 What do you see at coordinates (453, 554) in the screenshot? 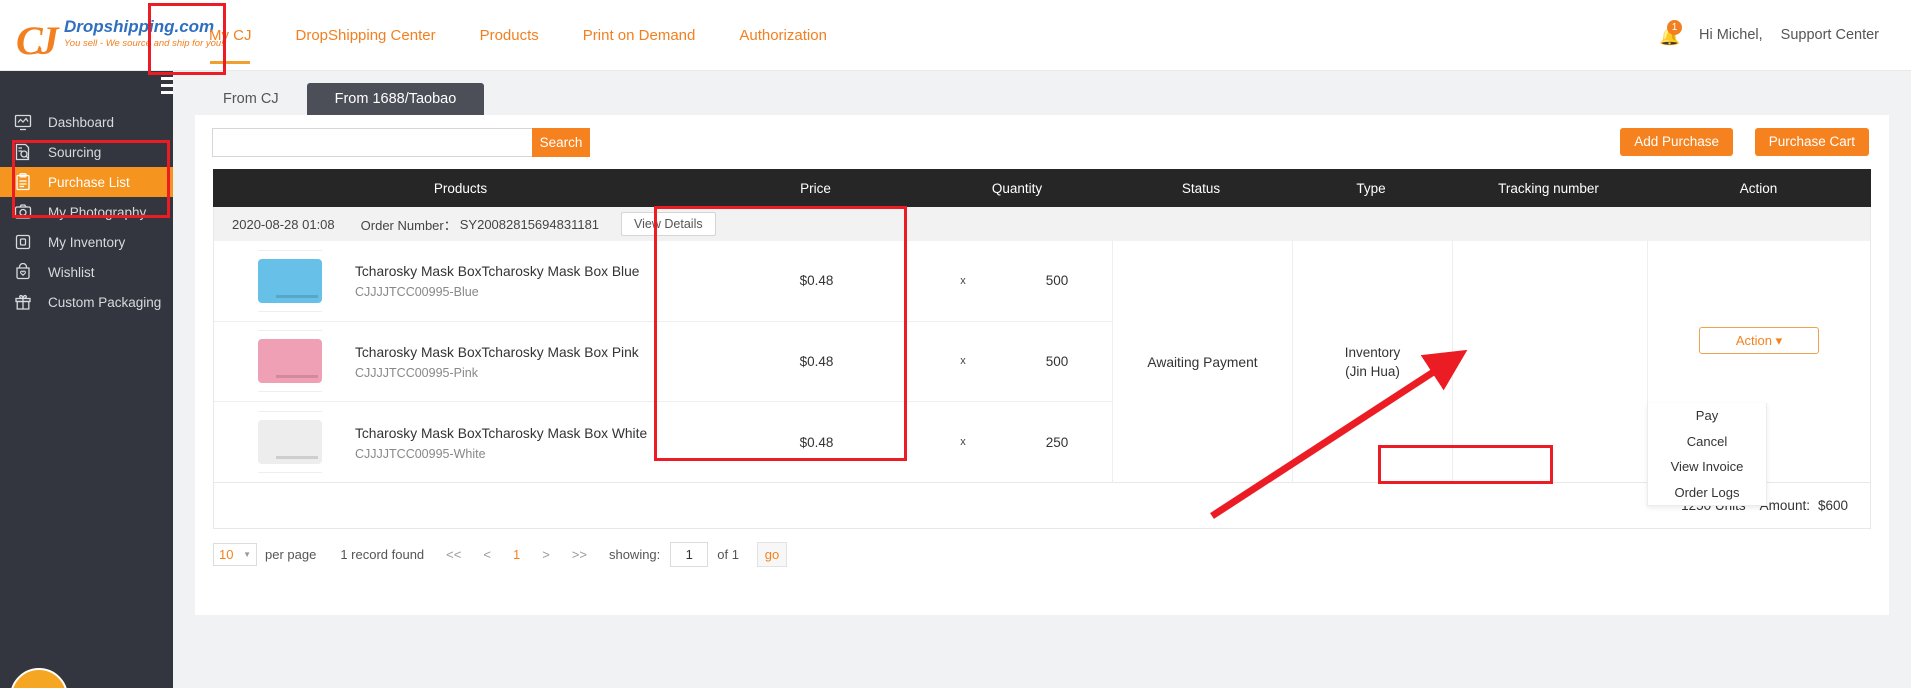
I see `pagination-first: <<` at bounding box center [453, 554].